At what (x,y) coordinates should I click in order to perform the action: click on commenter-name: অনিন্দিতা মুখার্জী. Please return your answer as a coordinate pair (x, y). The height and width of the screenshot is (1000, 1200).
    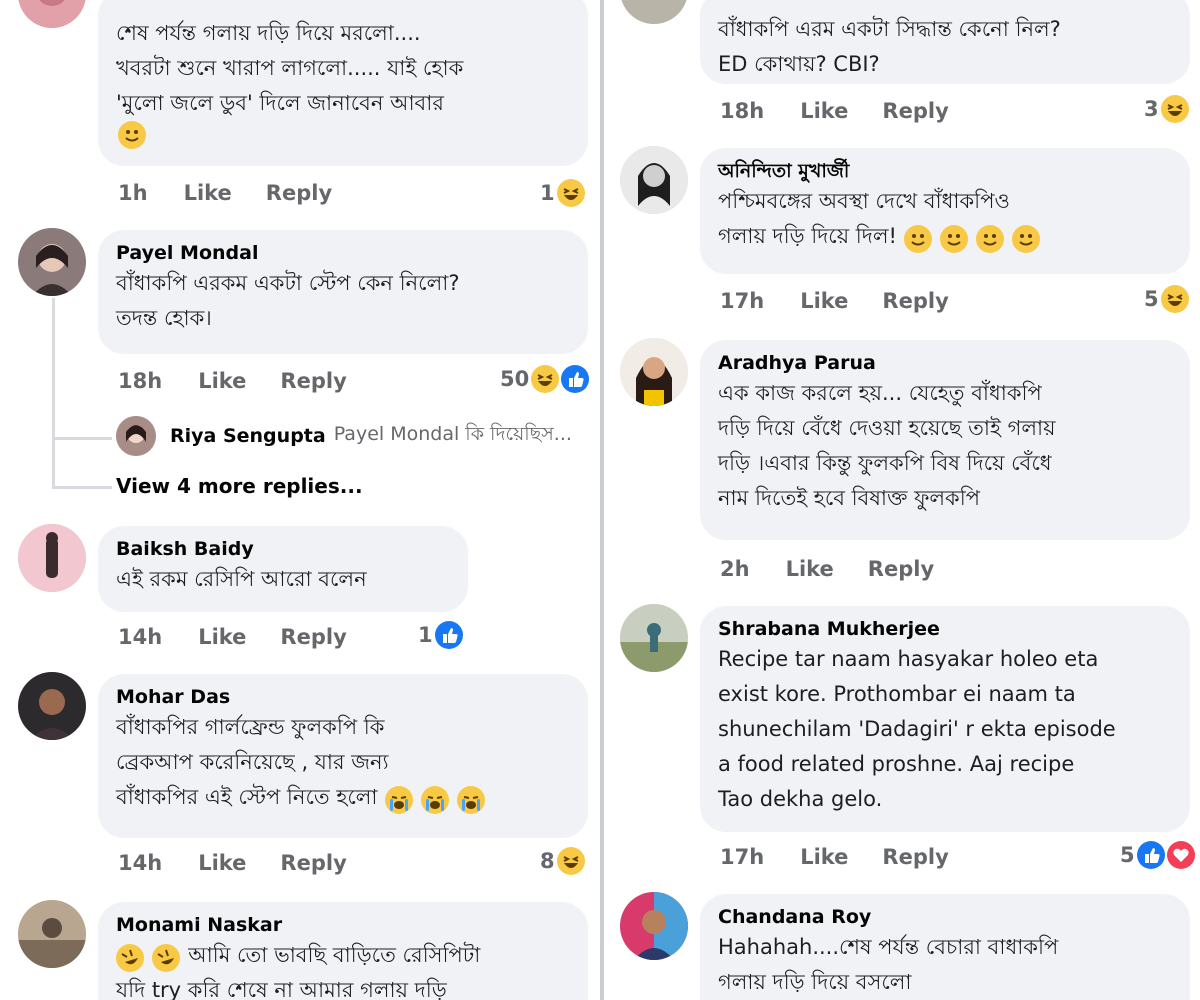
    Looking at the image, I should click on (945, 171).